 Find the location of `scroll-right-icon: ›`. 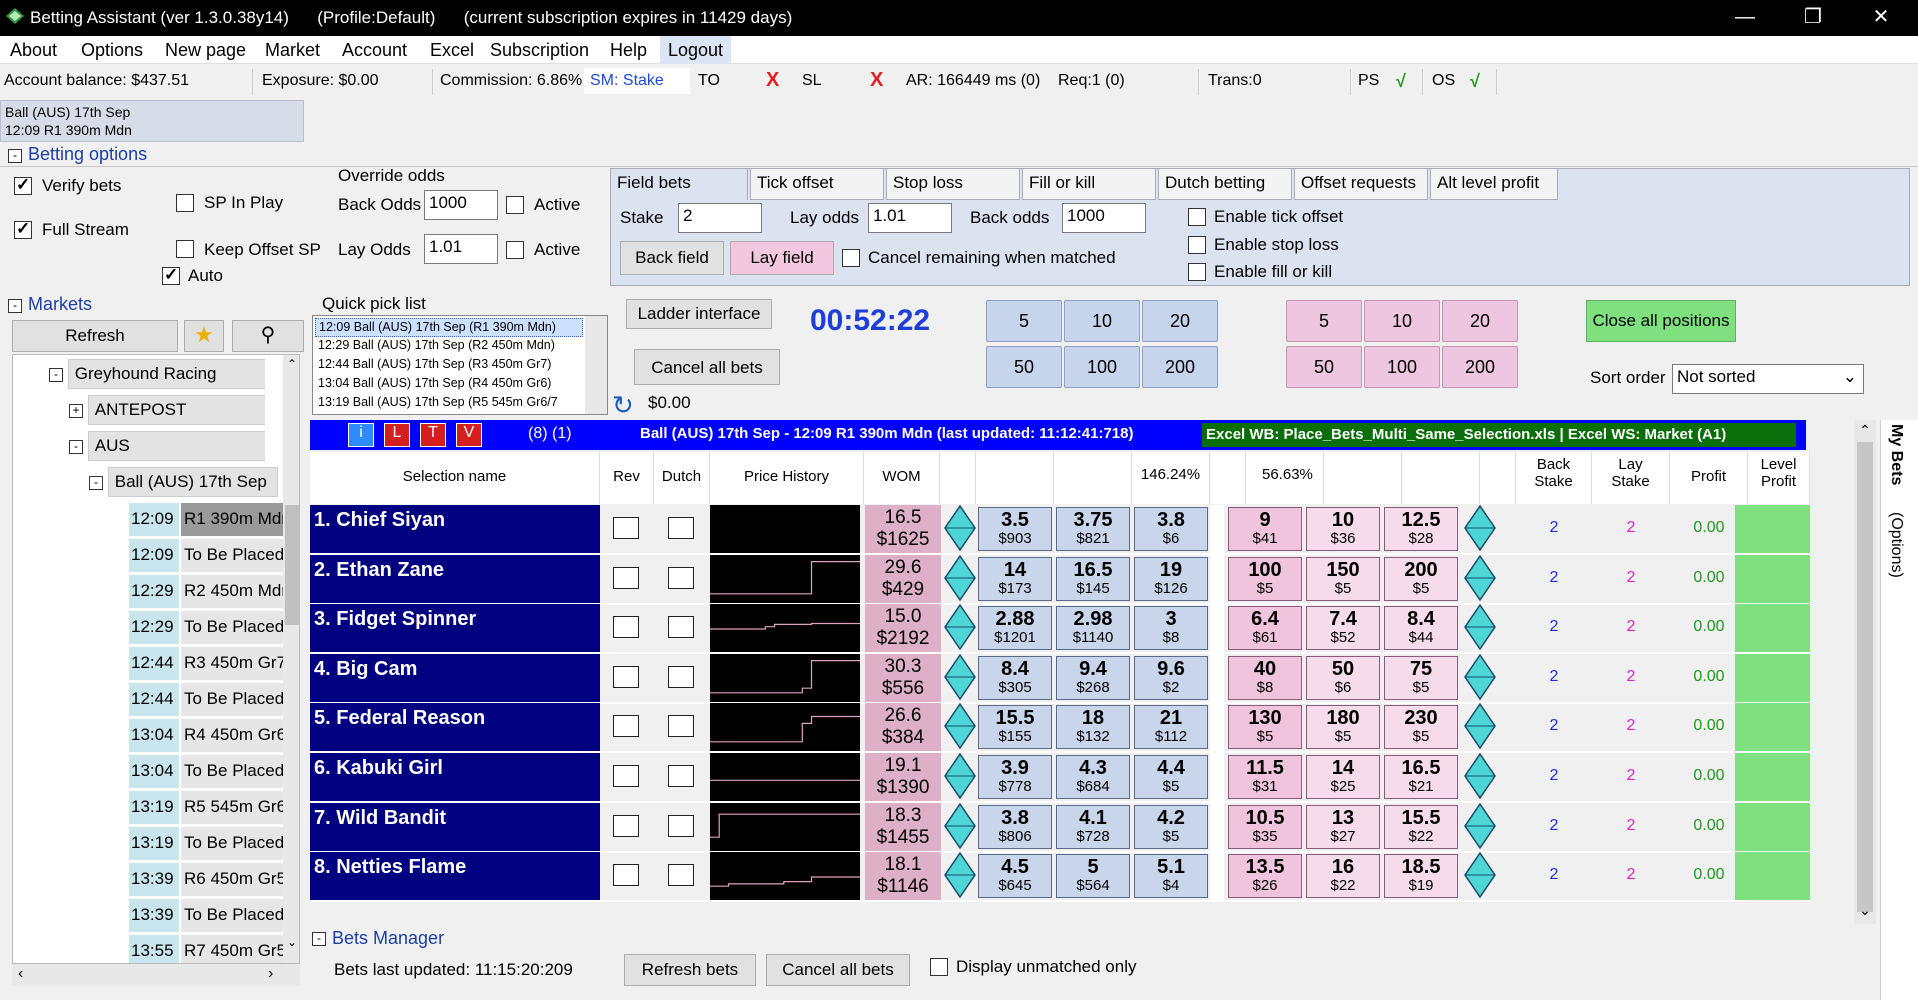

scroll-right-icon: › is located at coordinates (270, 974).